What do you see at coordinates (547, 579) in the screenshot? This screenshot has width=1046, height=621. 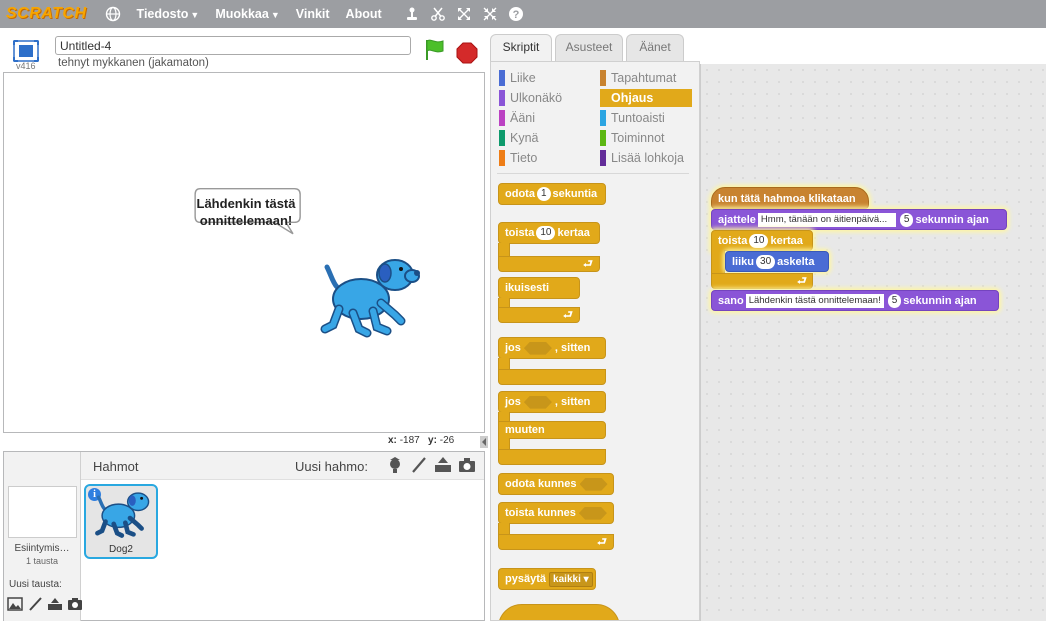 I see `block-stop: pysäytä kaikki ▾` at bounding box center [547, 579].